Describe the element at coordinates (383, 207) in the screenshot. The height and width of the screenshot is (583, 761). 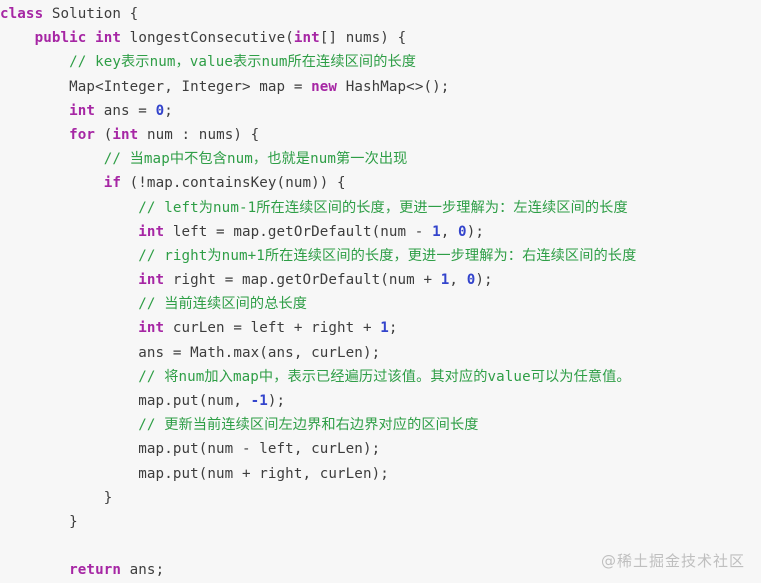
I see `code-token-com: // left为num-1所在连续区间的长度，更进一步理解为：左连续区间的长度` at that location.